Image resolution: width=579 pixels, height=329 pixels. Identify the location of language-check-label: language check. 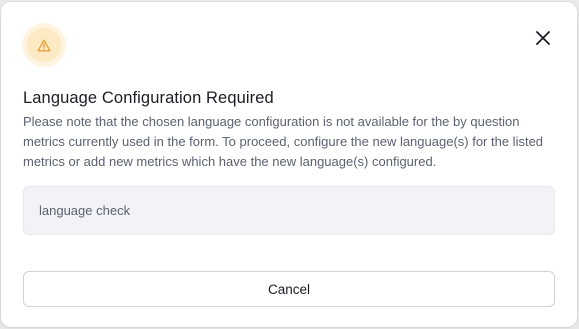
(85, 210).